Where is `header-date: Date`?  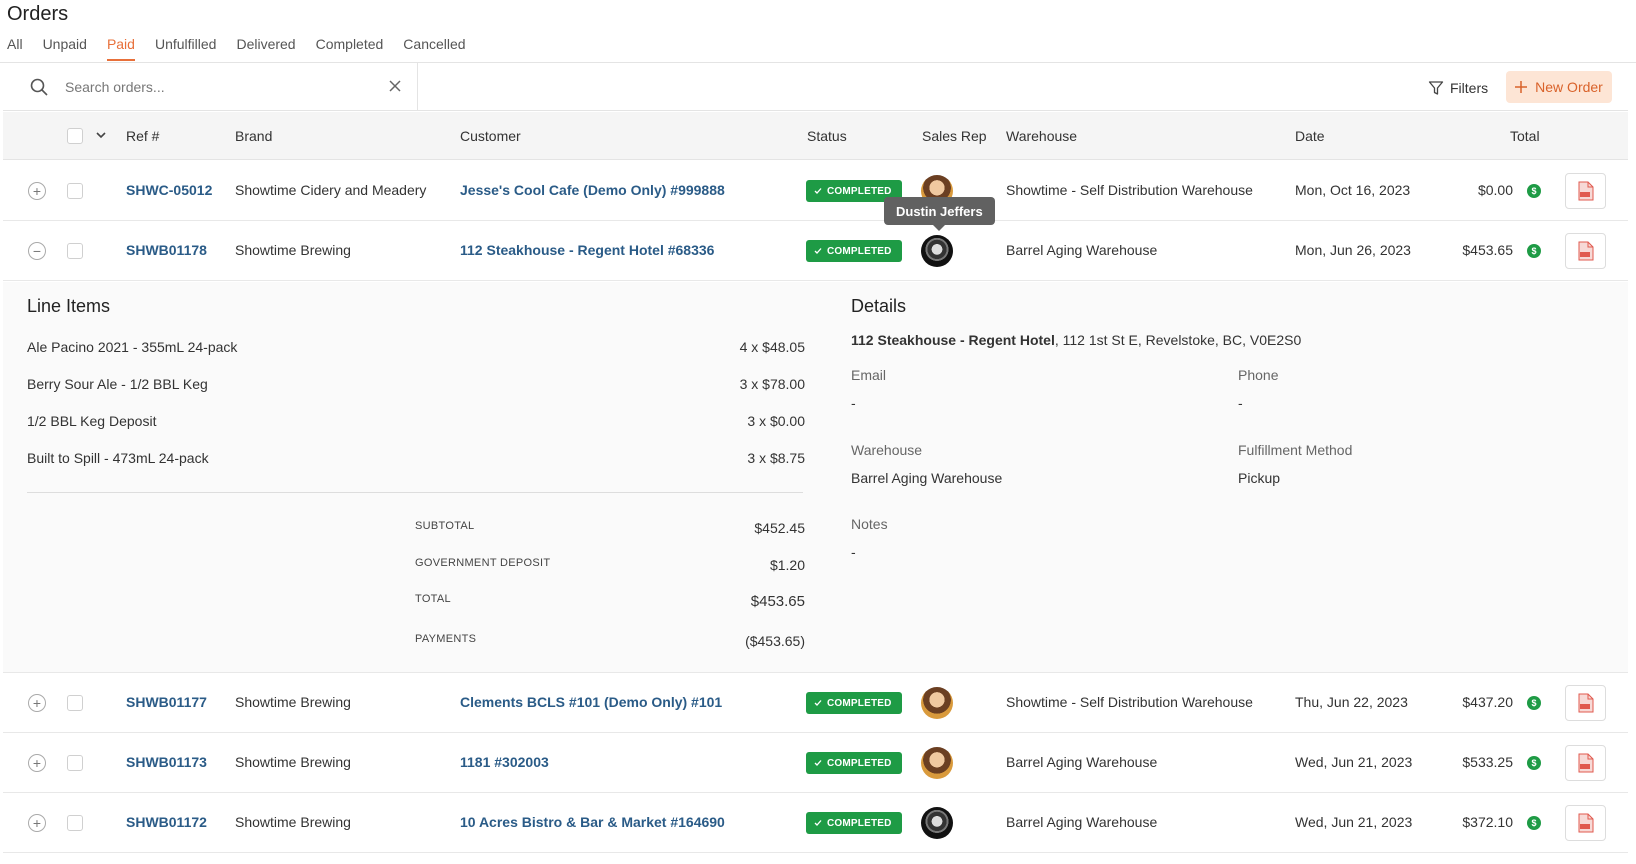 header-date: Date is located at coordinates (1310, 136).